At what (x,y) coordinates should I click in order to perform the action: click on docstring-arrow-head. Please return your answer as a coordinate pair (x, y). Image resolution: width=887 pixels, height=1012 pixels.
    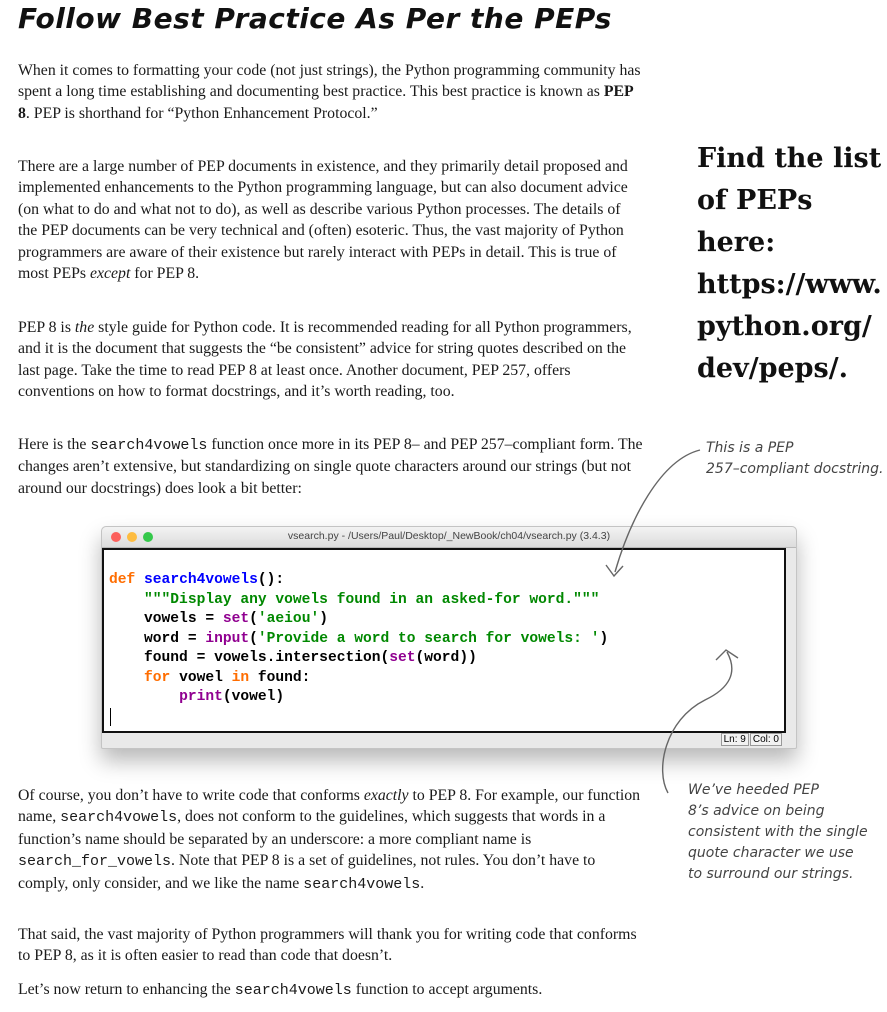
    Looking at the image, I should click on (614, 571).